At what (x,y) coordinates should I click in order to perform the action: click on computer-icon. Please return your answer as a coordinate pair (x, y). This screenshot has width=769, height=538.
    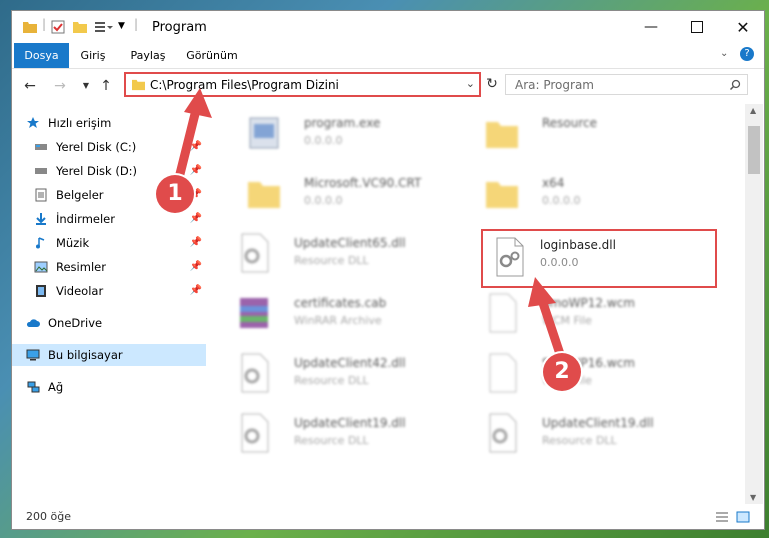
    Looking at the image, I should click on (33, 355).